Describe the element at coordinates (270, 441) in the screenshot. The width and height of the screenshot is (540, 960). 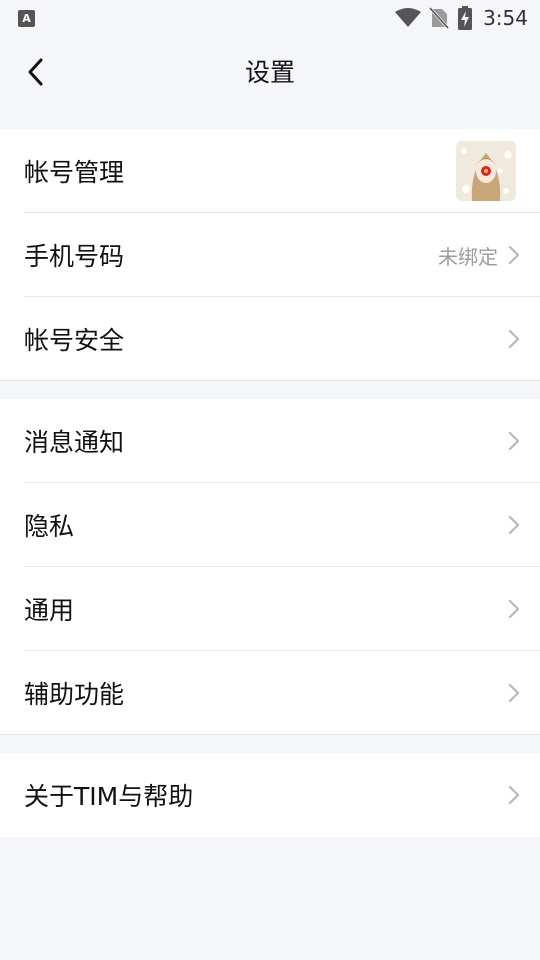
I see `settings-row-notifications: 消息通知` at that location.